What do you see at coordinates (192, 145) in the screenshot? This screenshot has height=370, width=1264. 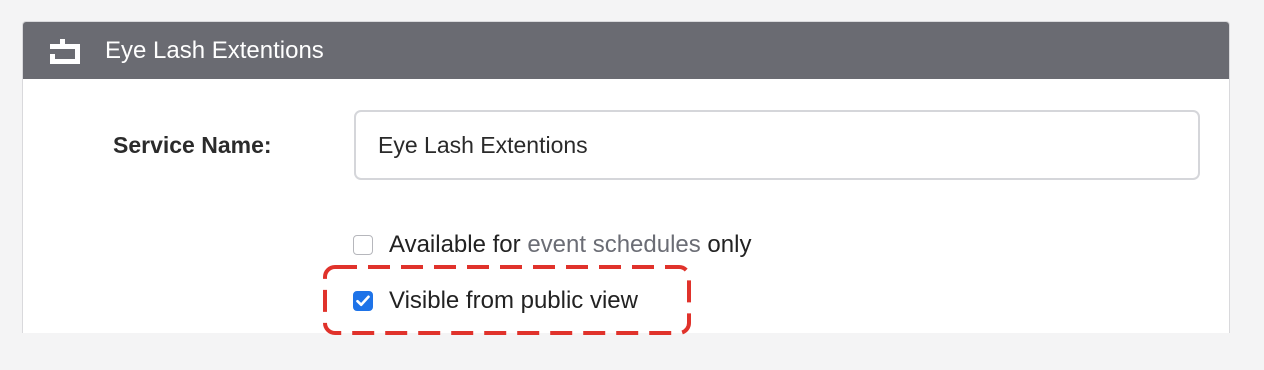 I see `service-name-label: Service Name:` at bounding box center [192, 145].